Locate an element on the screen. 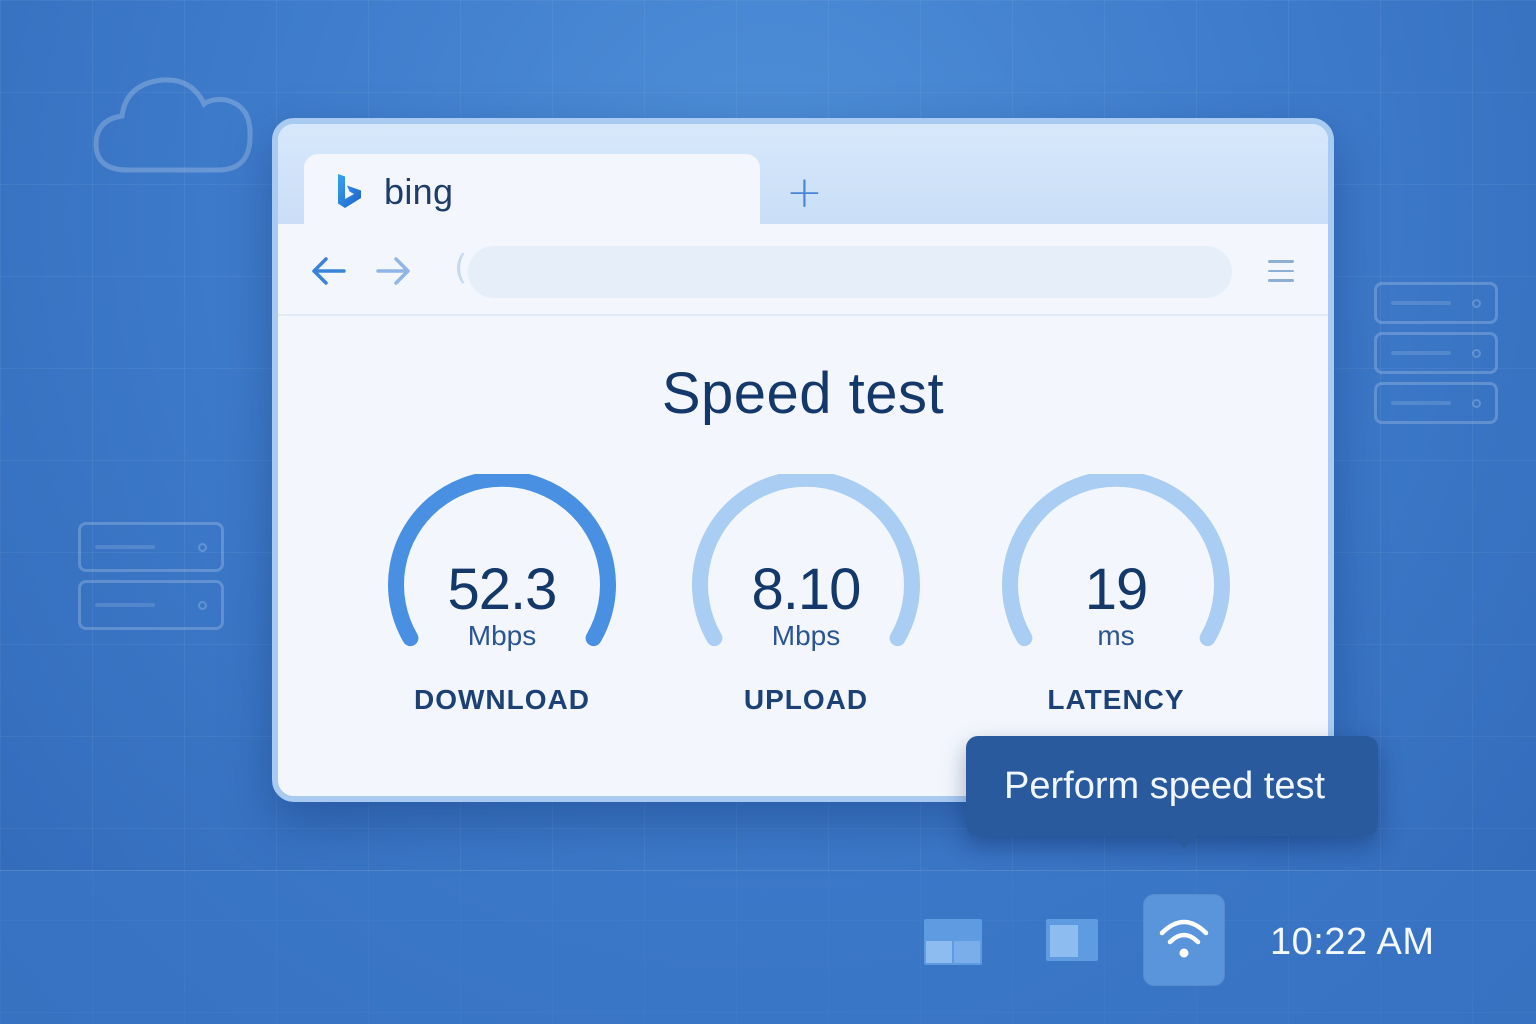  gauge-unit: ms is located at coordinates (1116, 635).